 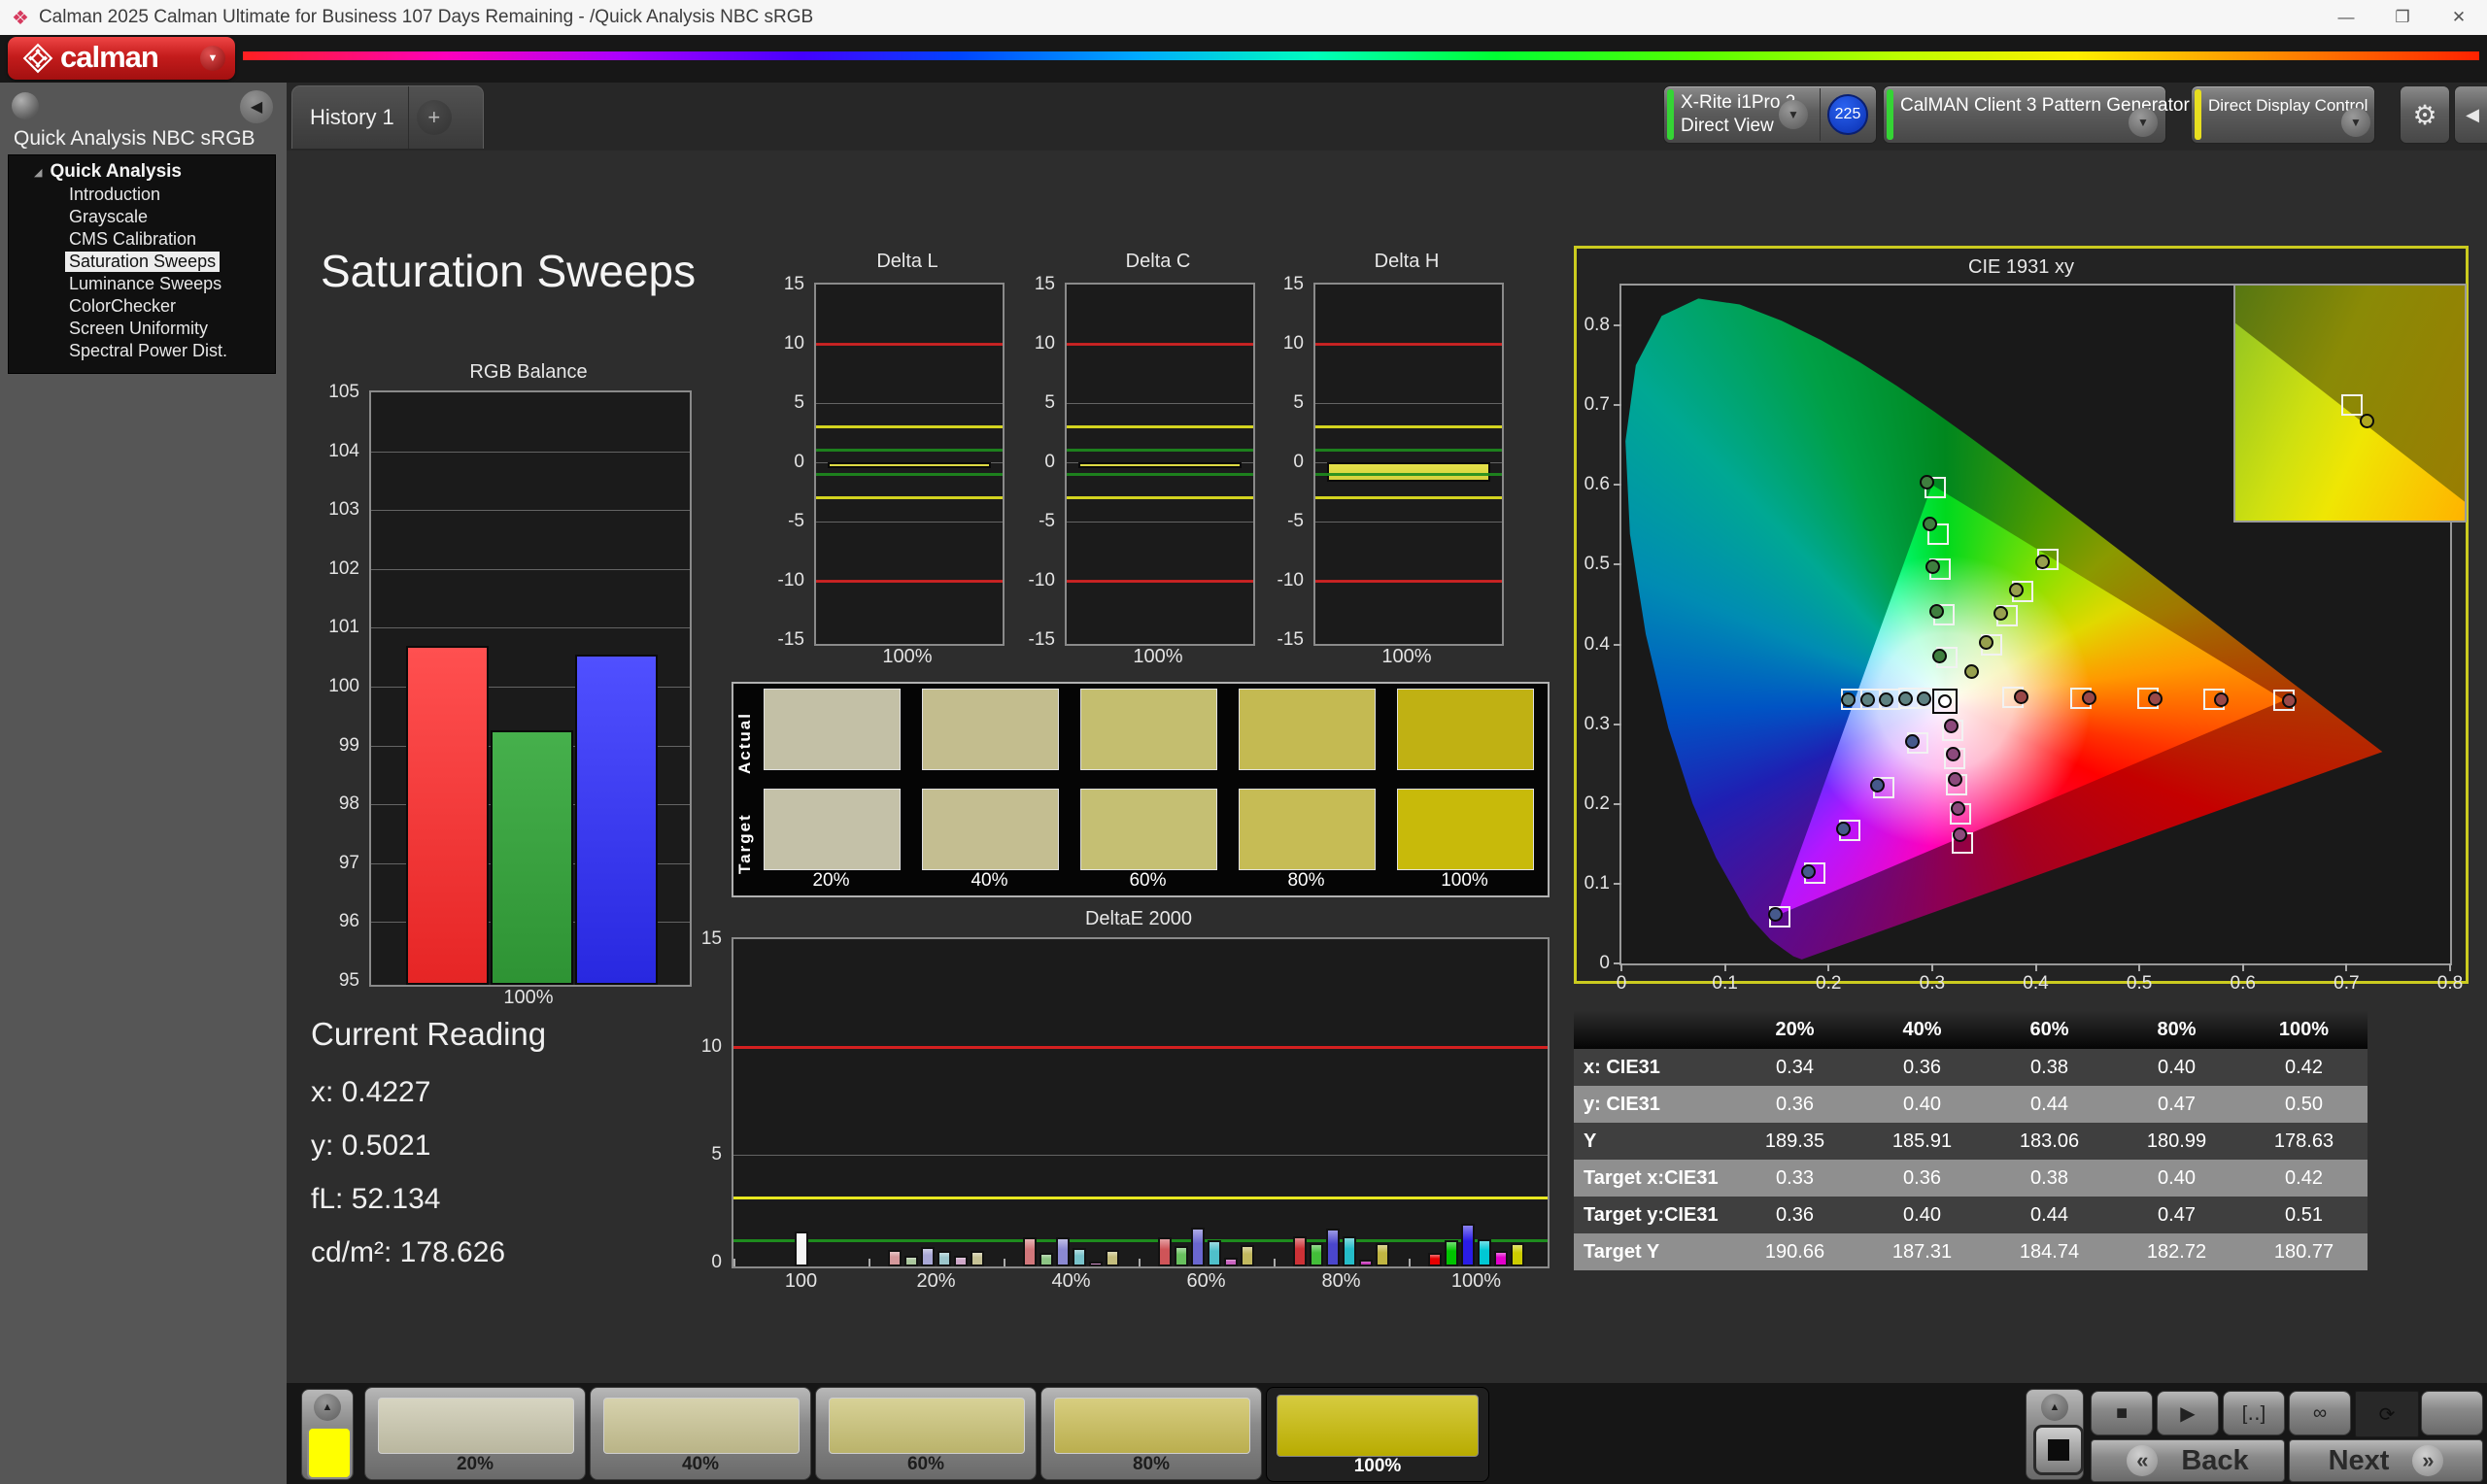 What do you see at coordinates (2355, 122) in the screenshot?
I see `display-control-dropdown-icon: ▼` at bounding box center [2355, 122].